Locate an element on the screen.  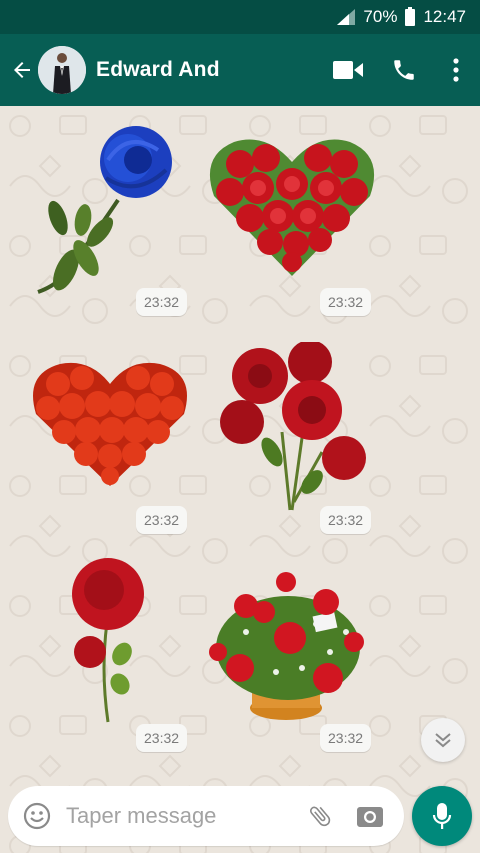
message-composer is located at coordinates (206, 816).